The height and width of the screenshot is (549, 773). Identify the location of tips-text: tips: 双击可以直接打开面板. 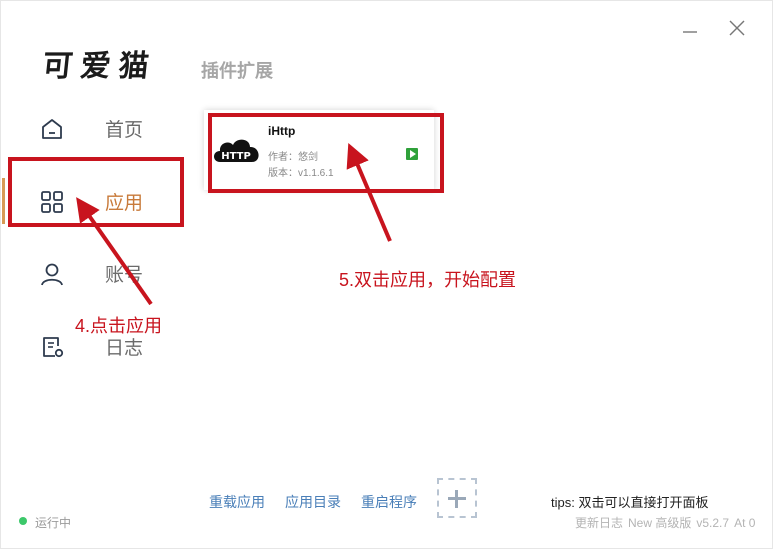
(630, 502).